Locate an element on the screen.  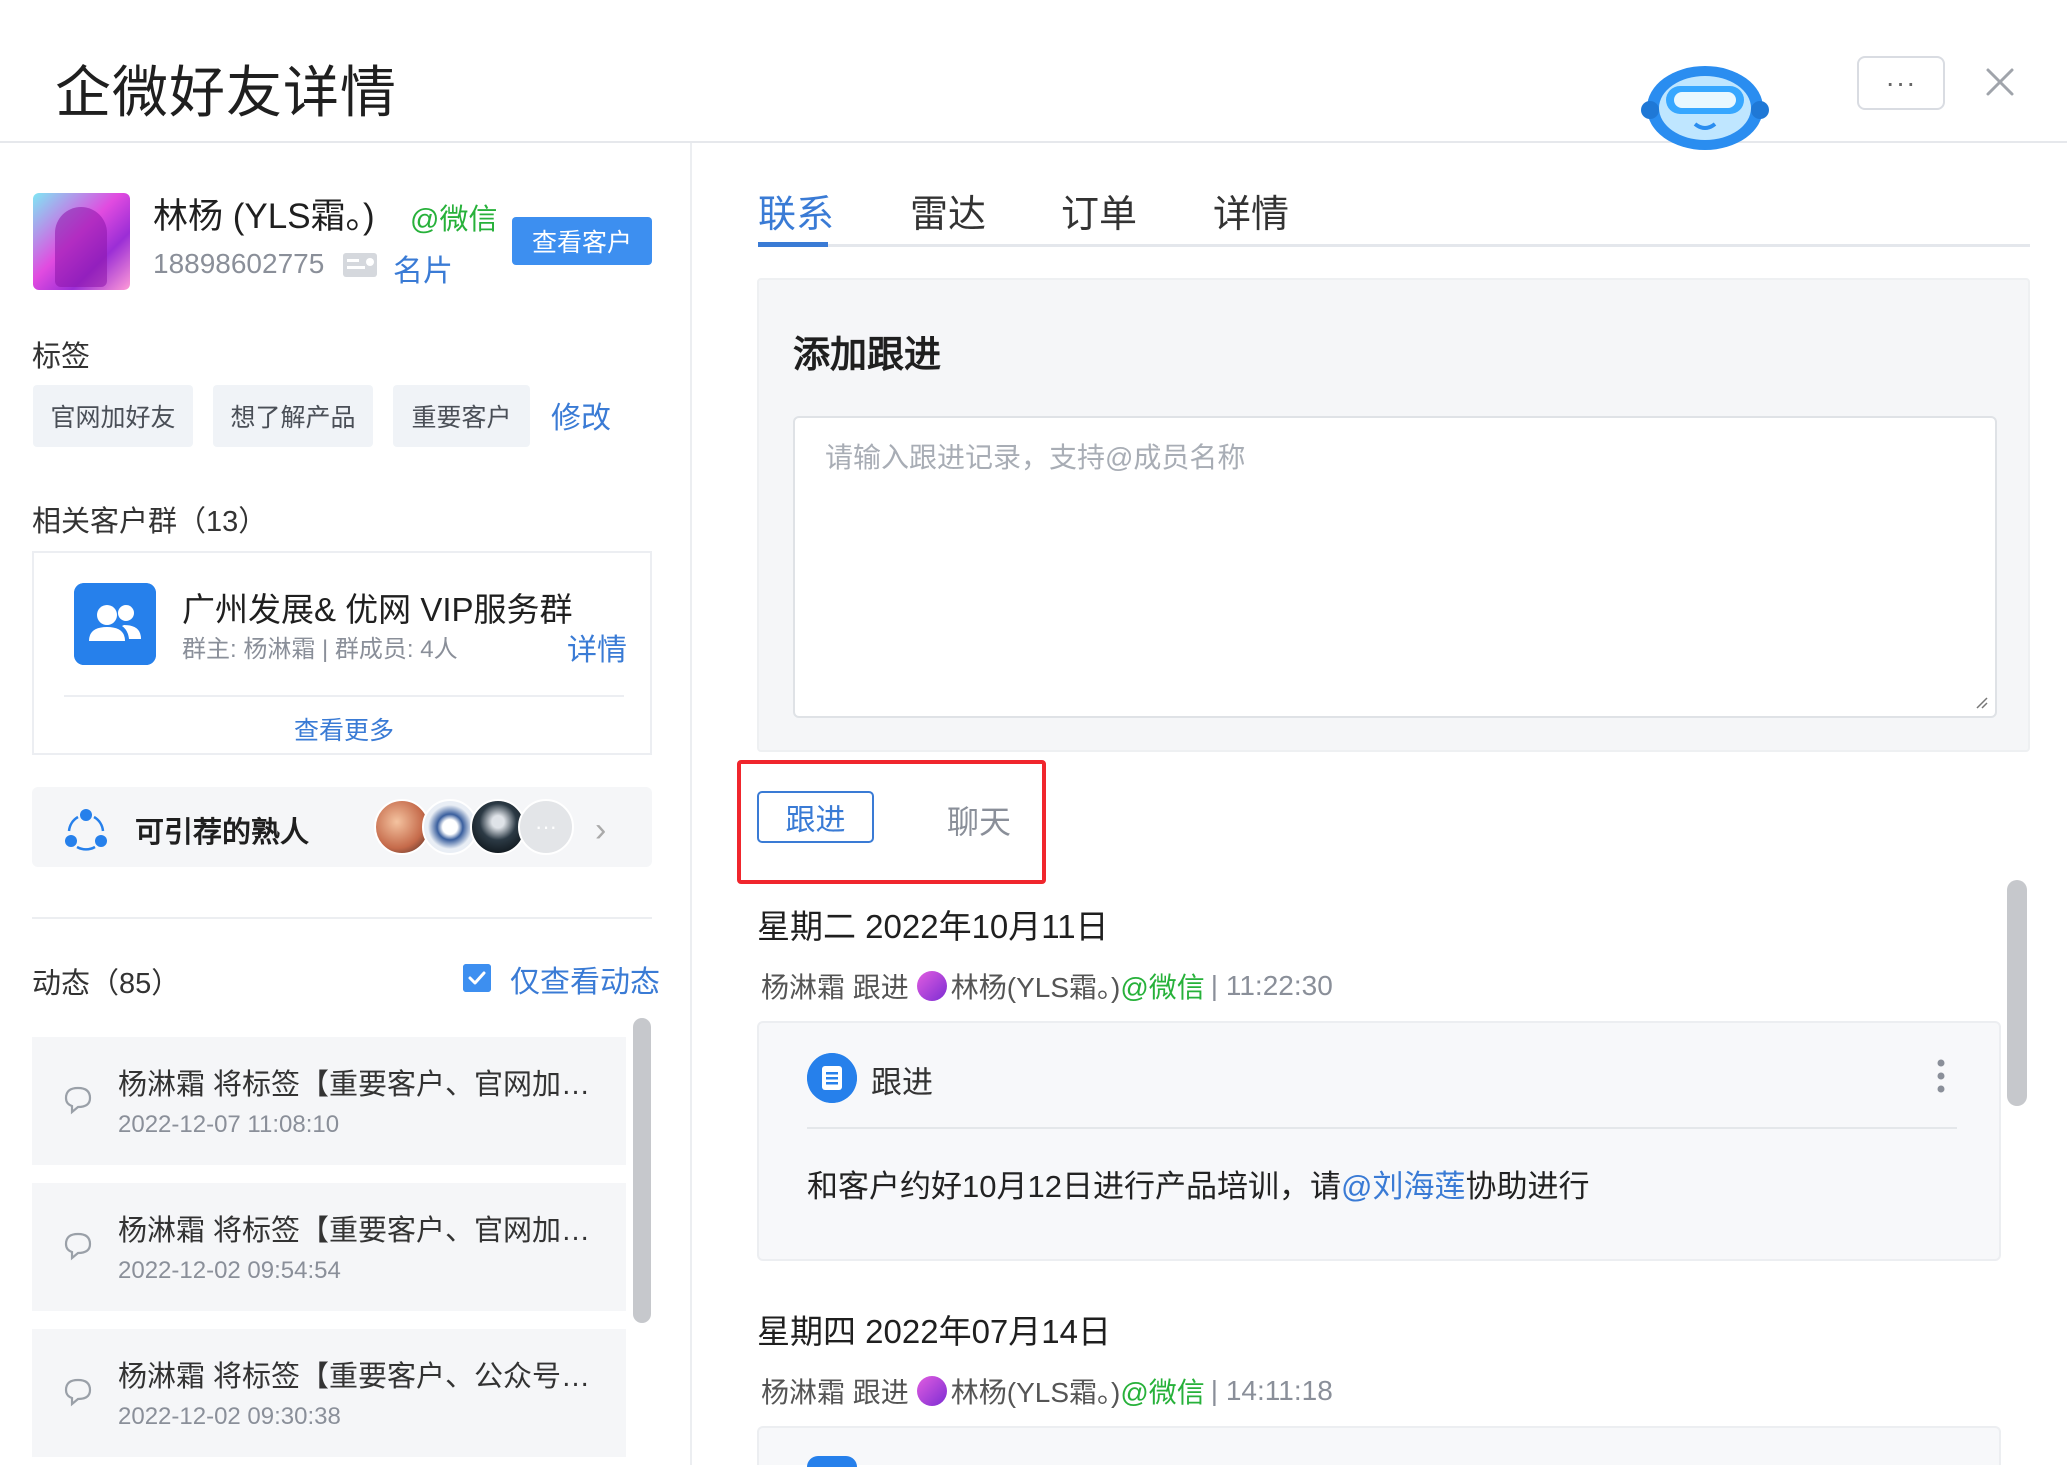
activity-scrollbar is located at coordinates (642, 1170).